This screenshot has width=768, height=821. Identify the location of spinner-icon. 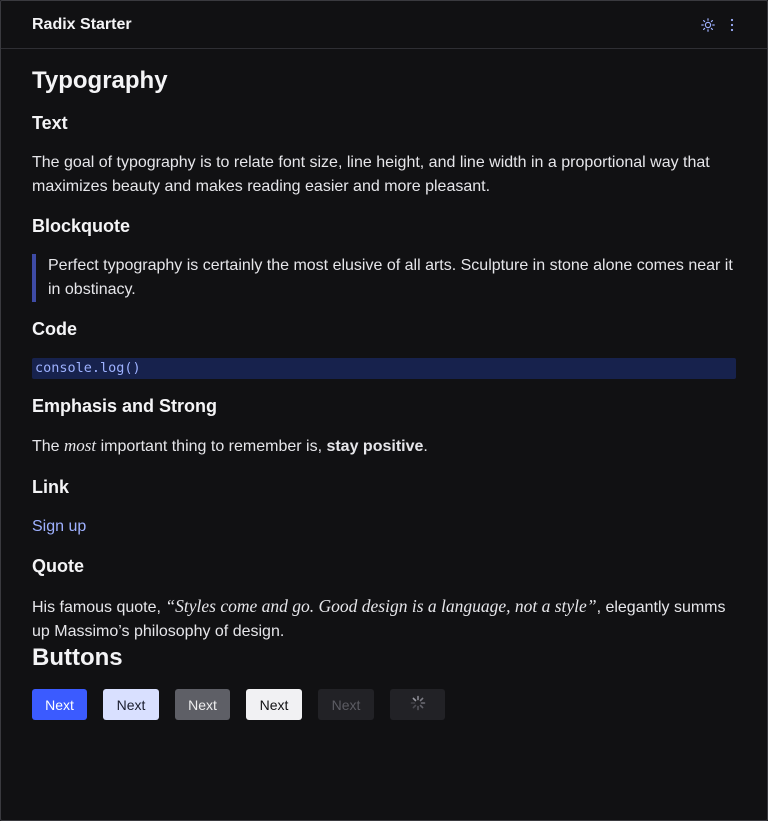
(418, 704).